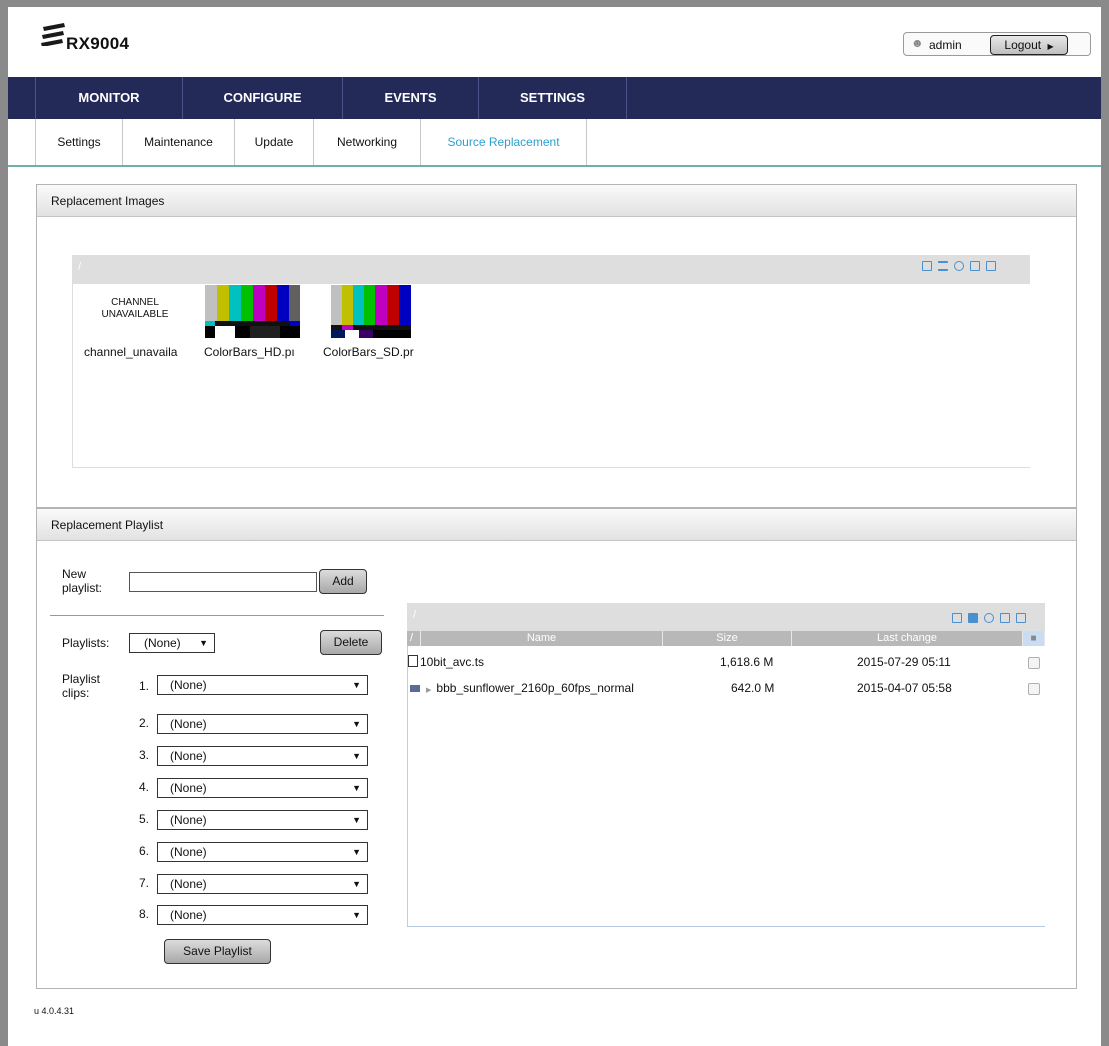  Describe the element at coordinates (82, 588) in the screenshot. I see `label-line: playlist:` at that location.